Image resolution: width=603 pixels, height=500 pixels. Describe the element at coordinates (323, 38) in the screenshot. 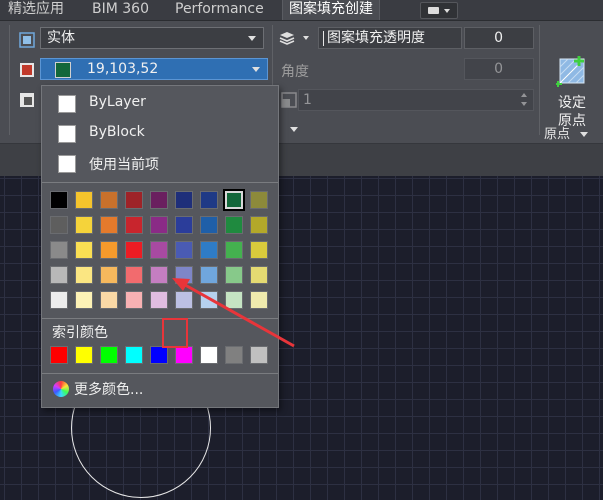

I see `text-cursor` at that location.